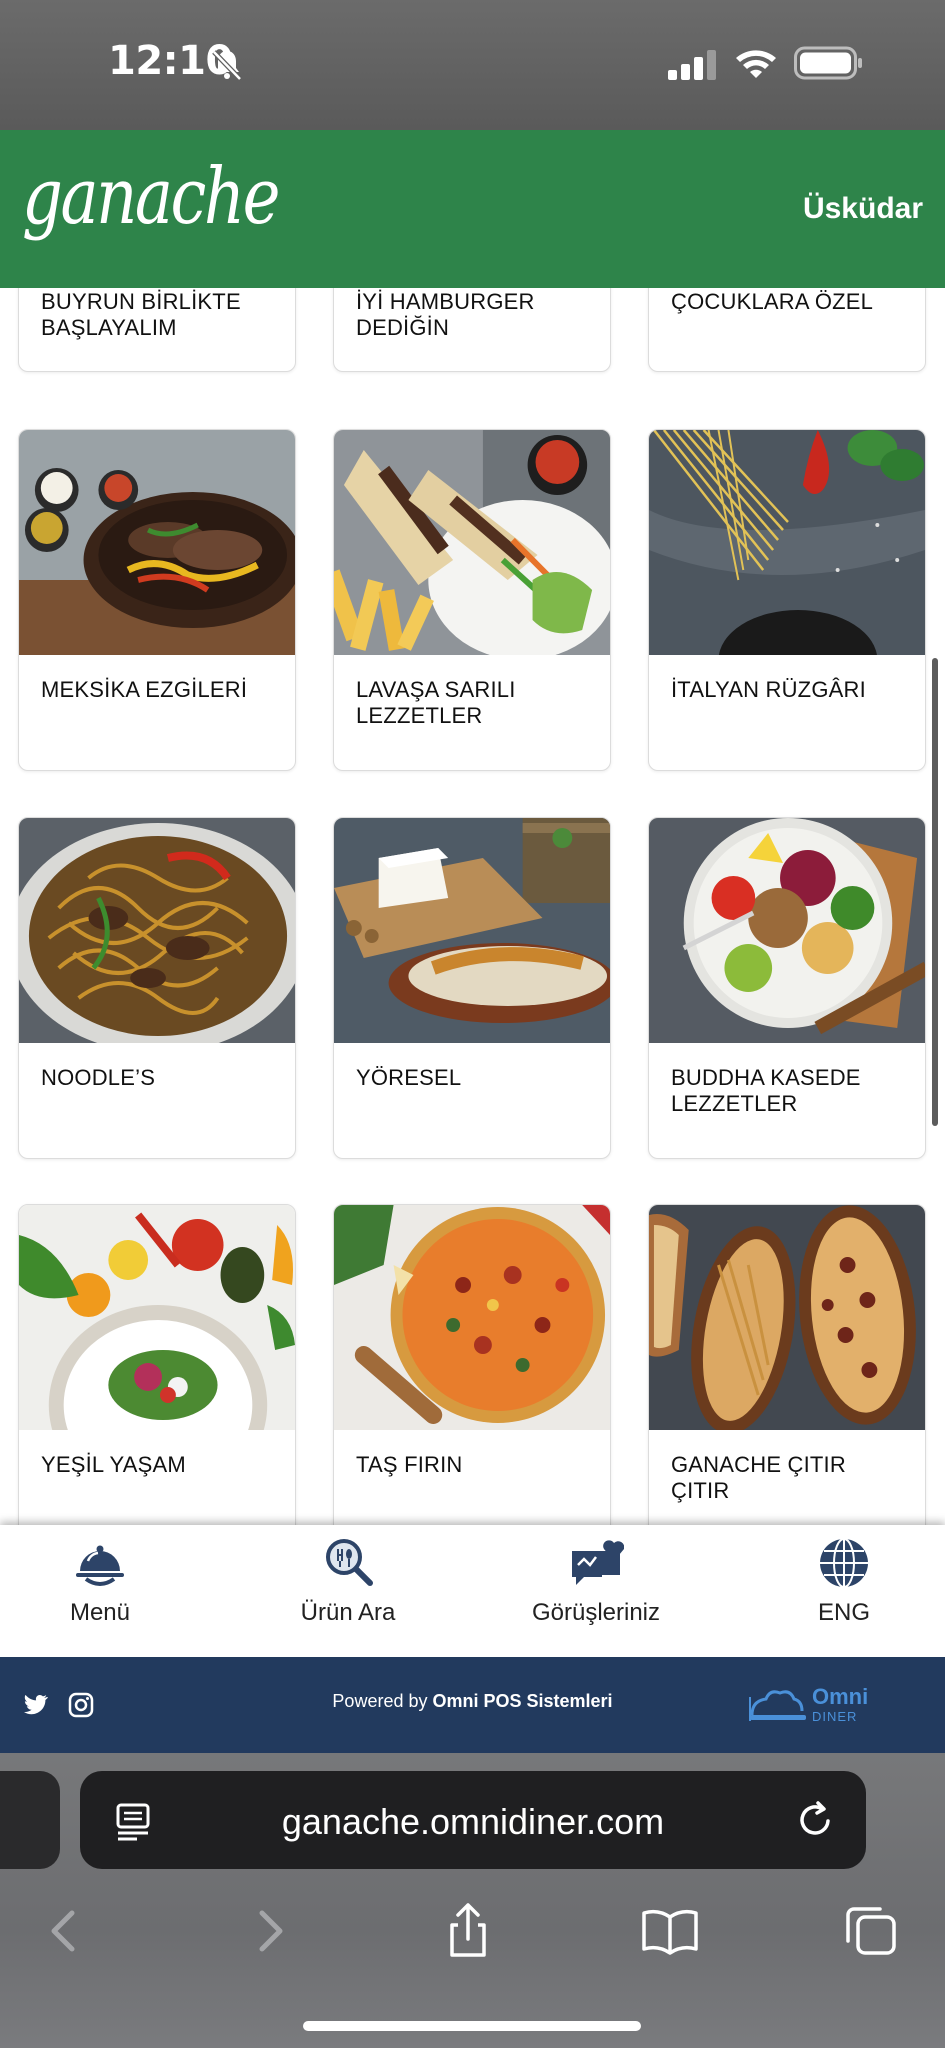 The width and height of the screenshot is (945, 2048). What do you see at coordinates (141, 314) in the screenshot?
I see `category-label: BUYRUN BİRLİKTE BAŞLAYALIM` at bounding box center [141, 314].